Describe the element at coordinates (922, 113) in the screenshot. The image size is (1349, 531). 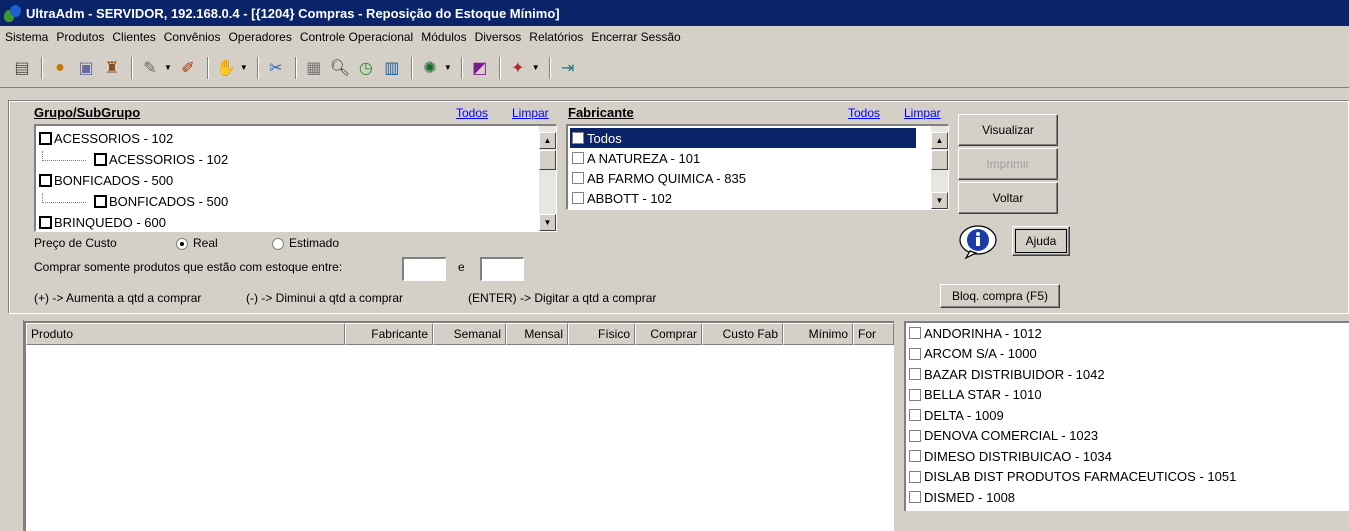
I see `fabricante-limpar-link: Limpar` at that location.